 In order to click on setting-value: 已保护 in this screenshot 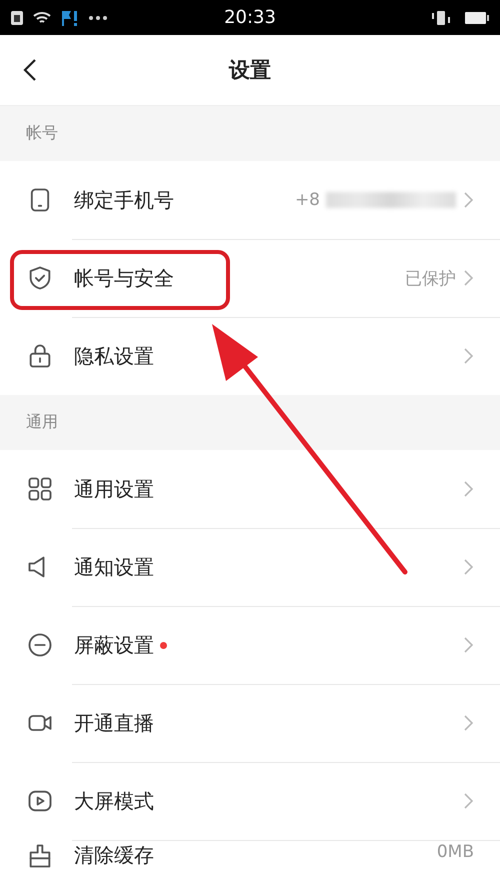, I will do `click(430, 279)`.